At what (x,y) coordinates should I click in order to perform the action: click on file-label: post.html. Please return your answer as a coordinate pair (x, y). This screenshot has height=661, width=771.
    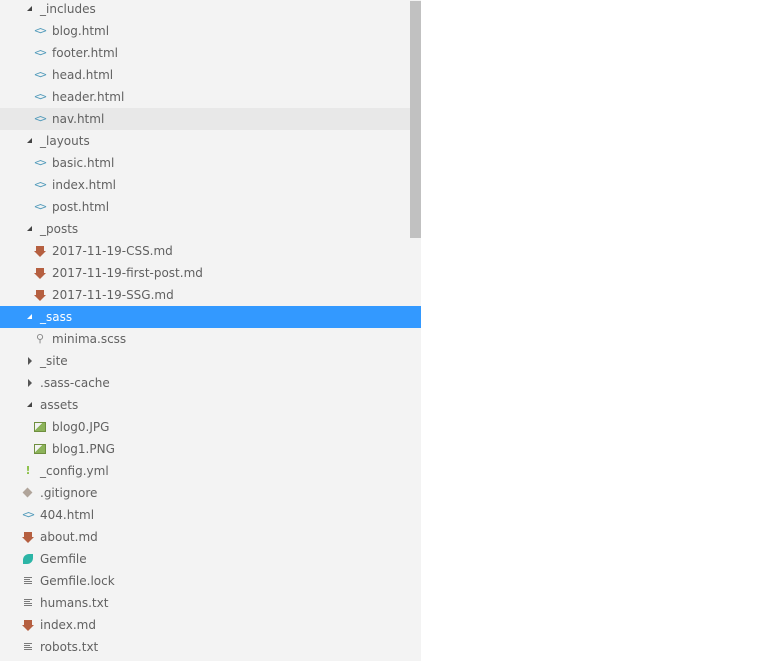
    Looking at the image, I should click on (81, 207).